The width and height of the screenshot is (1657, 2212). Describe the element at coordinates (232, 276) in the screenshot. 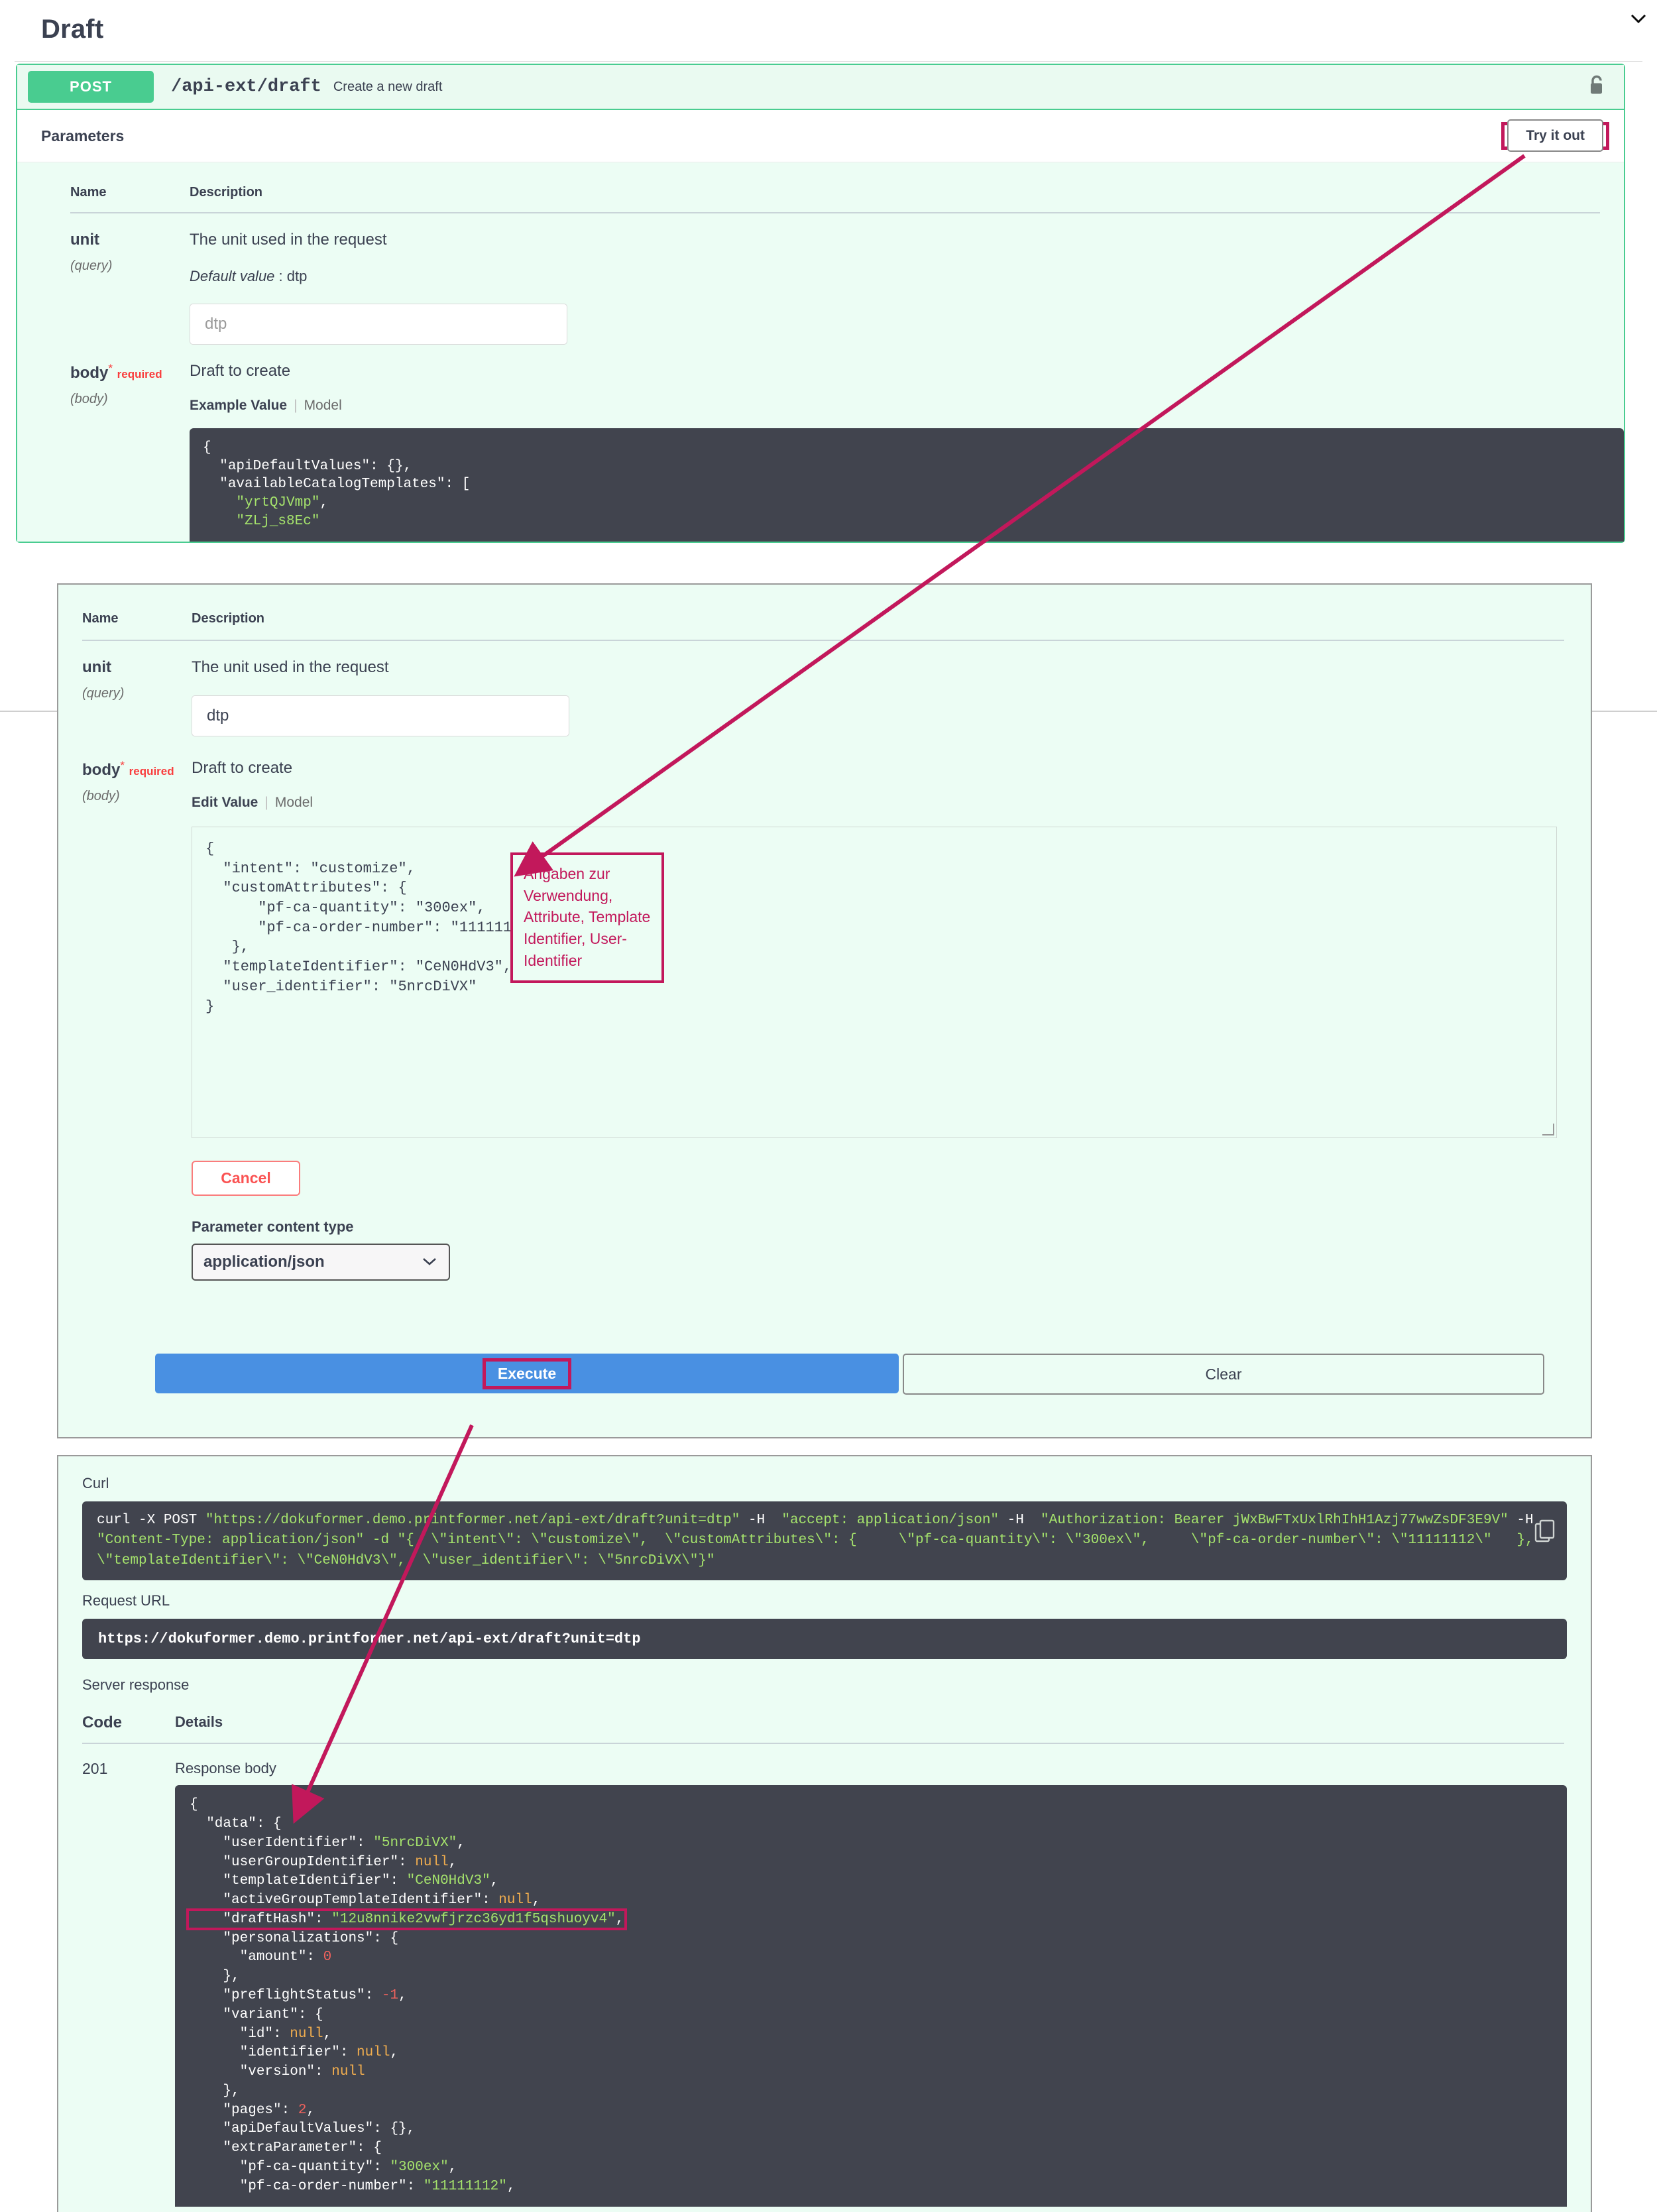

I see `default-value-label: Default value` at that location.